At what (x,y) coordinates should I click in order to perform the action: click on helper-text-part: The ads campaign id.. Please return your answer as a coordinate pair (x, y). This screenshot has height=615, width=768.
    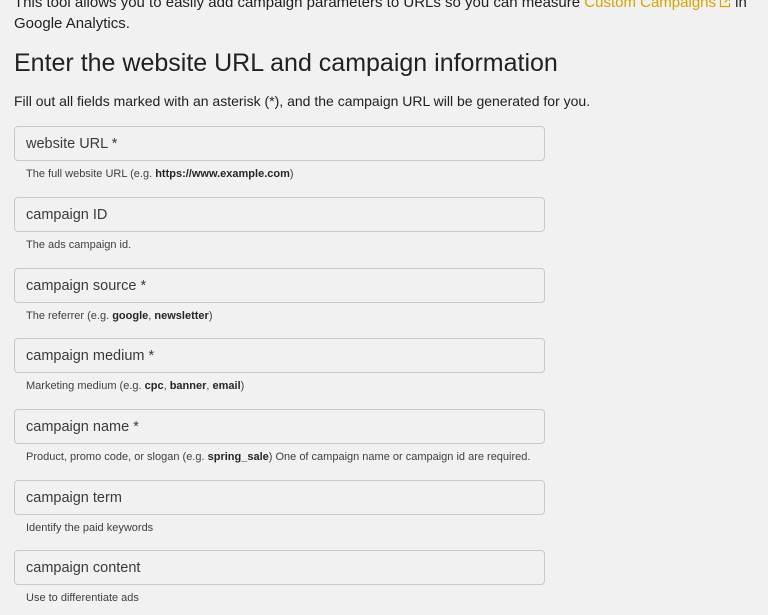
    Looking at the image, I should click on (79, 245).